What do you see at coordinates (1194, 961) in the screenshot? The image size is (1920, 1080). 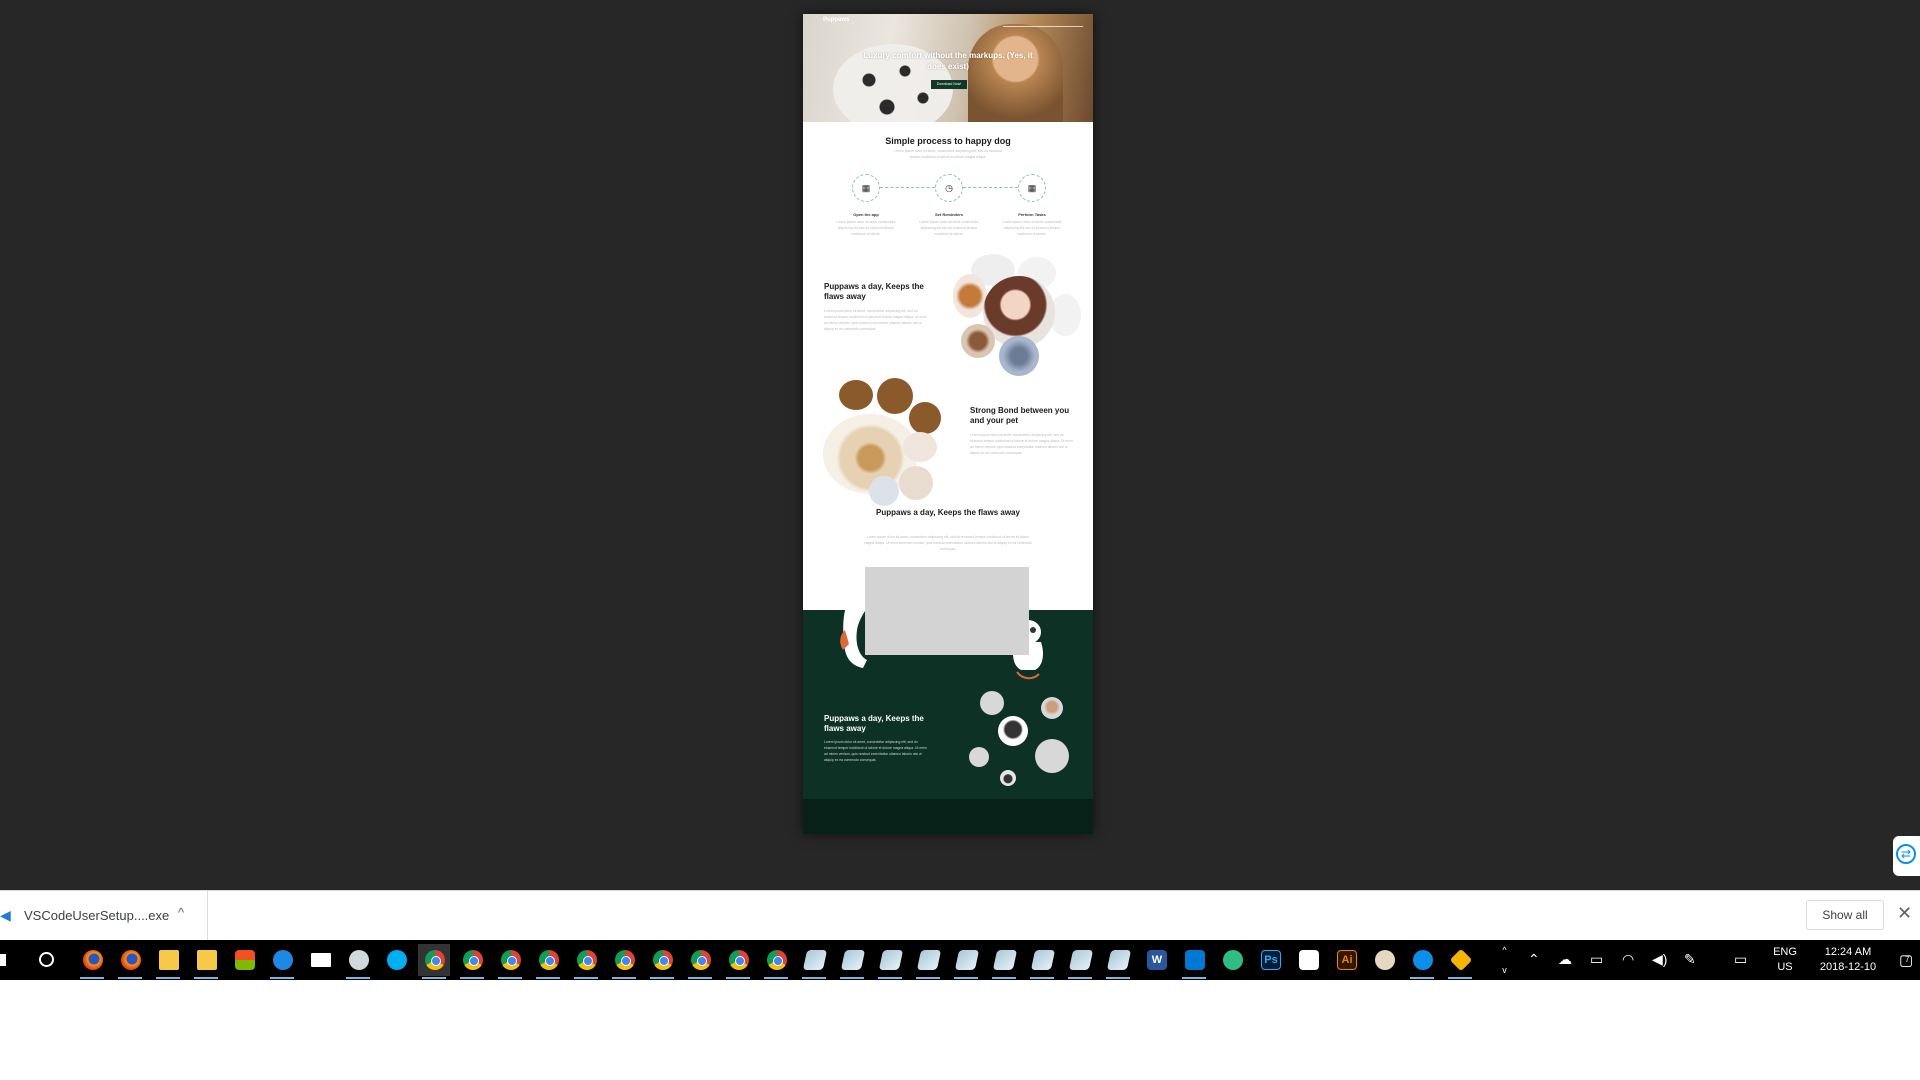 I see `vscode-icon` at bounding box center [1194, 961].